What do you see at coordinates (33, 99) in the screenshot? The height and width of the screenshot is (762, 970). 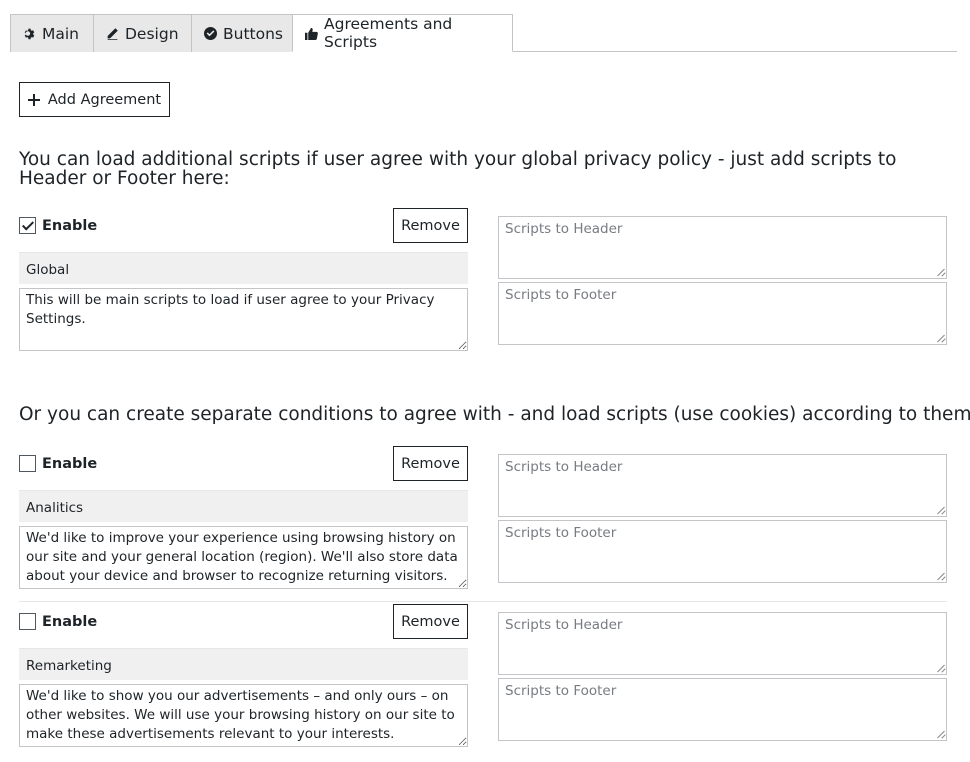 I see `plus-icon` at bounding box center [33, 99].